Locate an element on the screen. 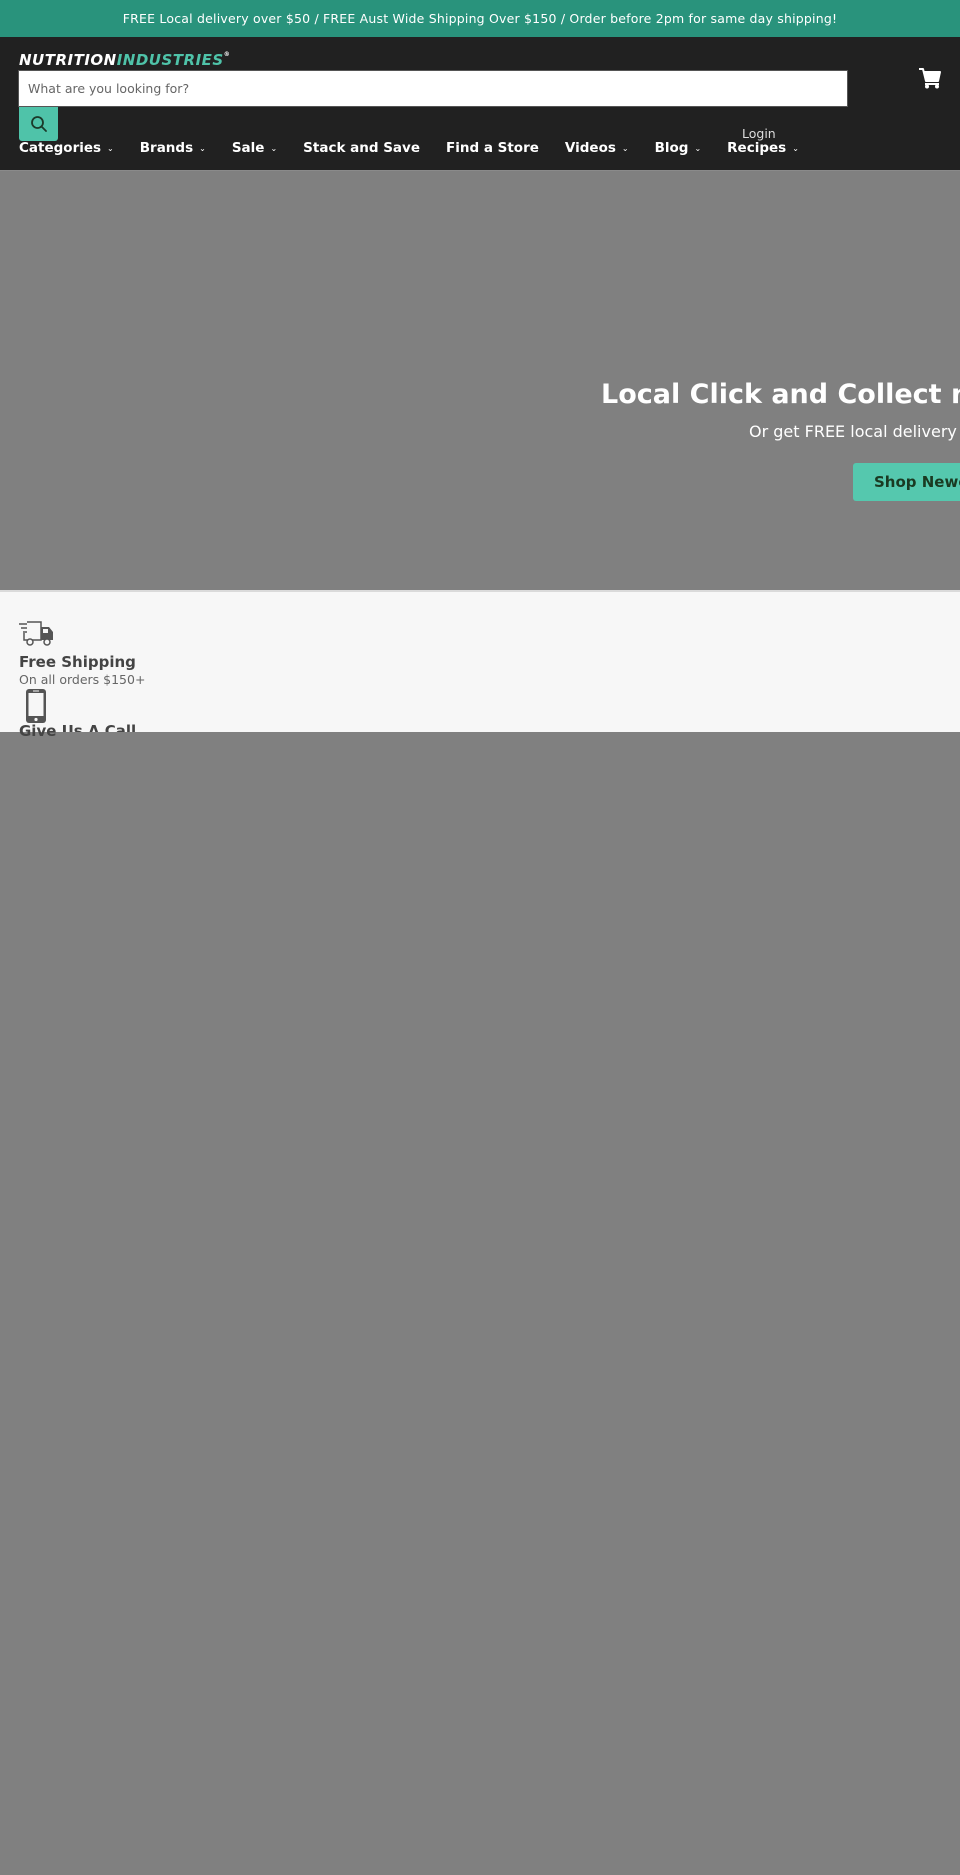  logo-part2: INDUSTRIES is located at coordinates (170, 60).